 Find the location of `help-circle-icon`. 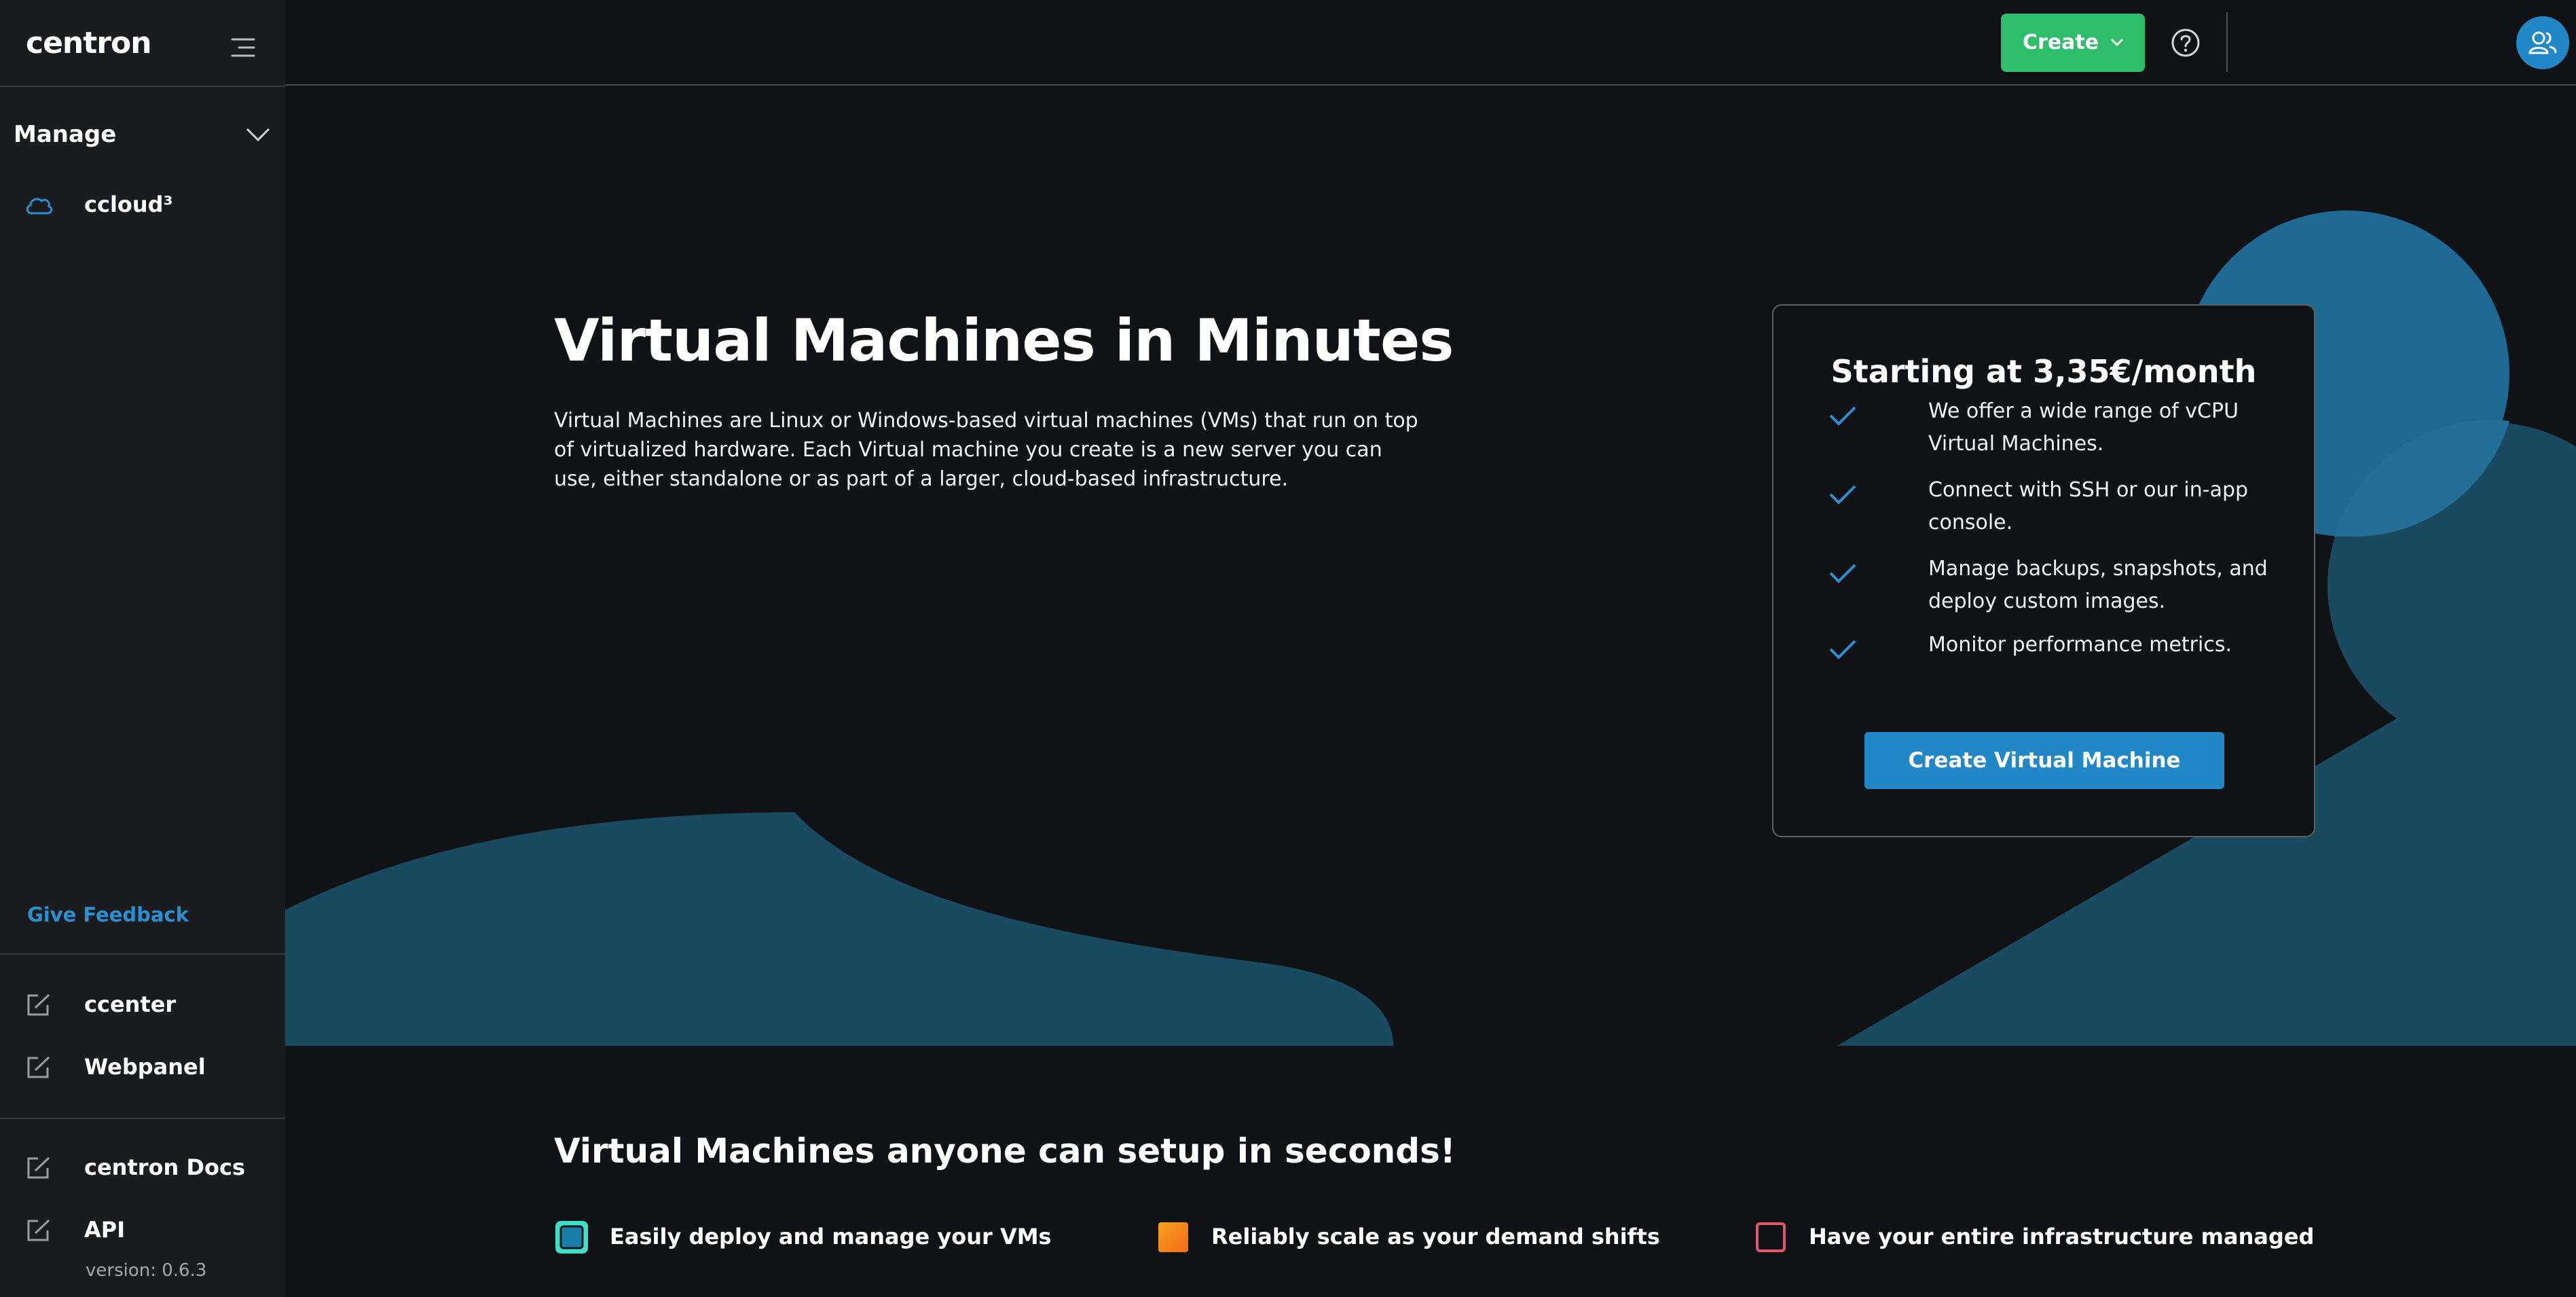

help-circle-icon is located at coordinates (2185, 43).